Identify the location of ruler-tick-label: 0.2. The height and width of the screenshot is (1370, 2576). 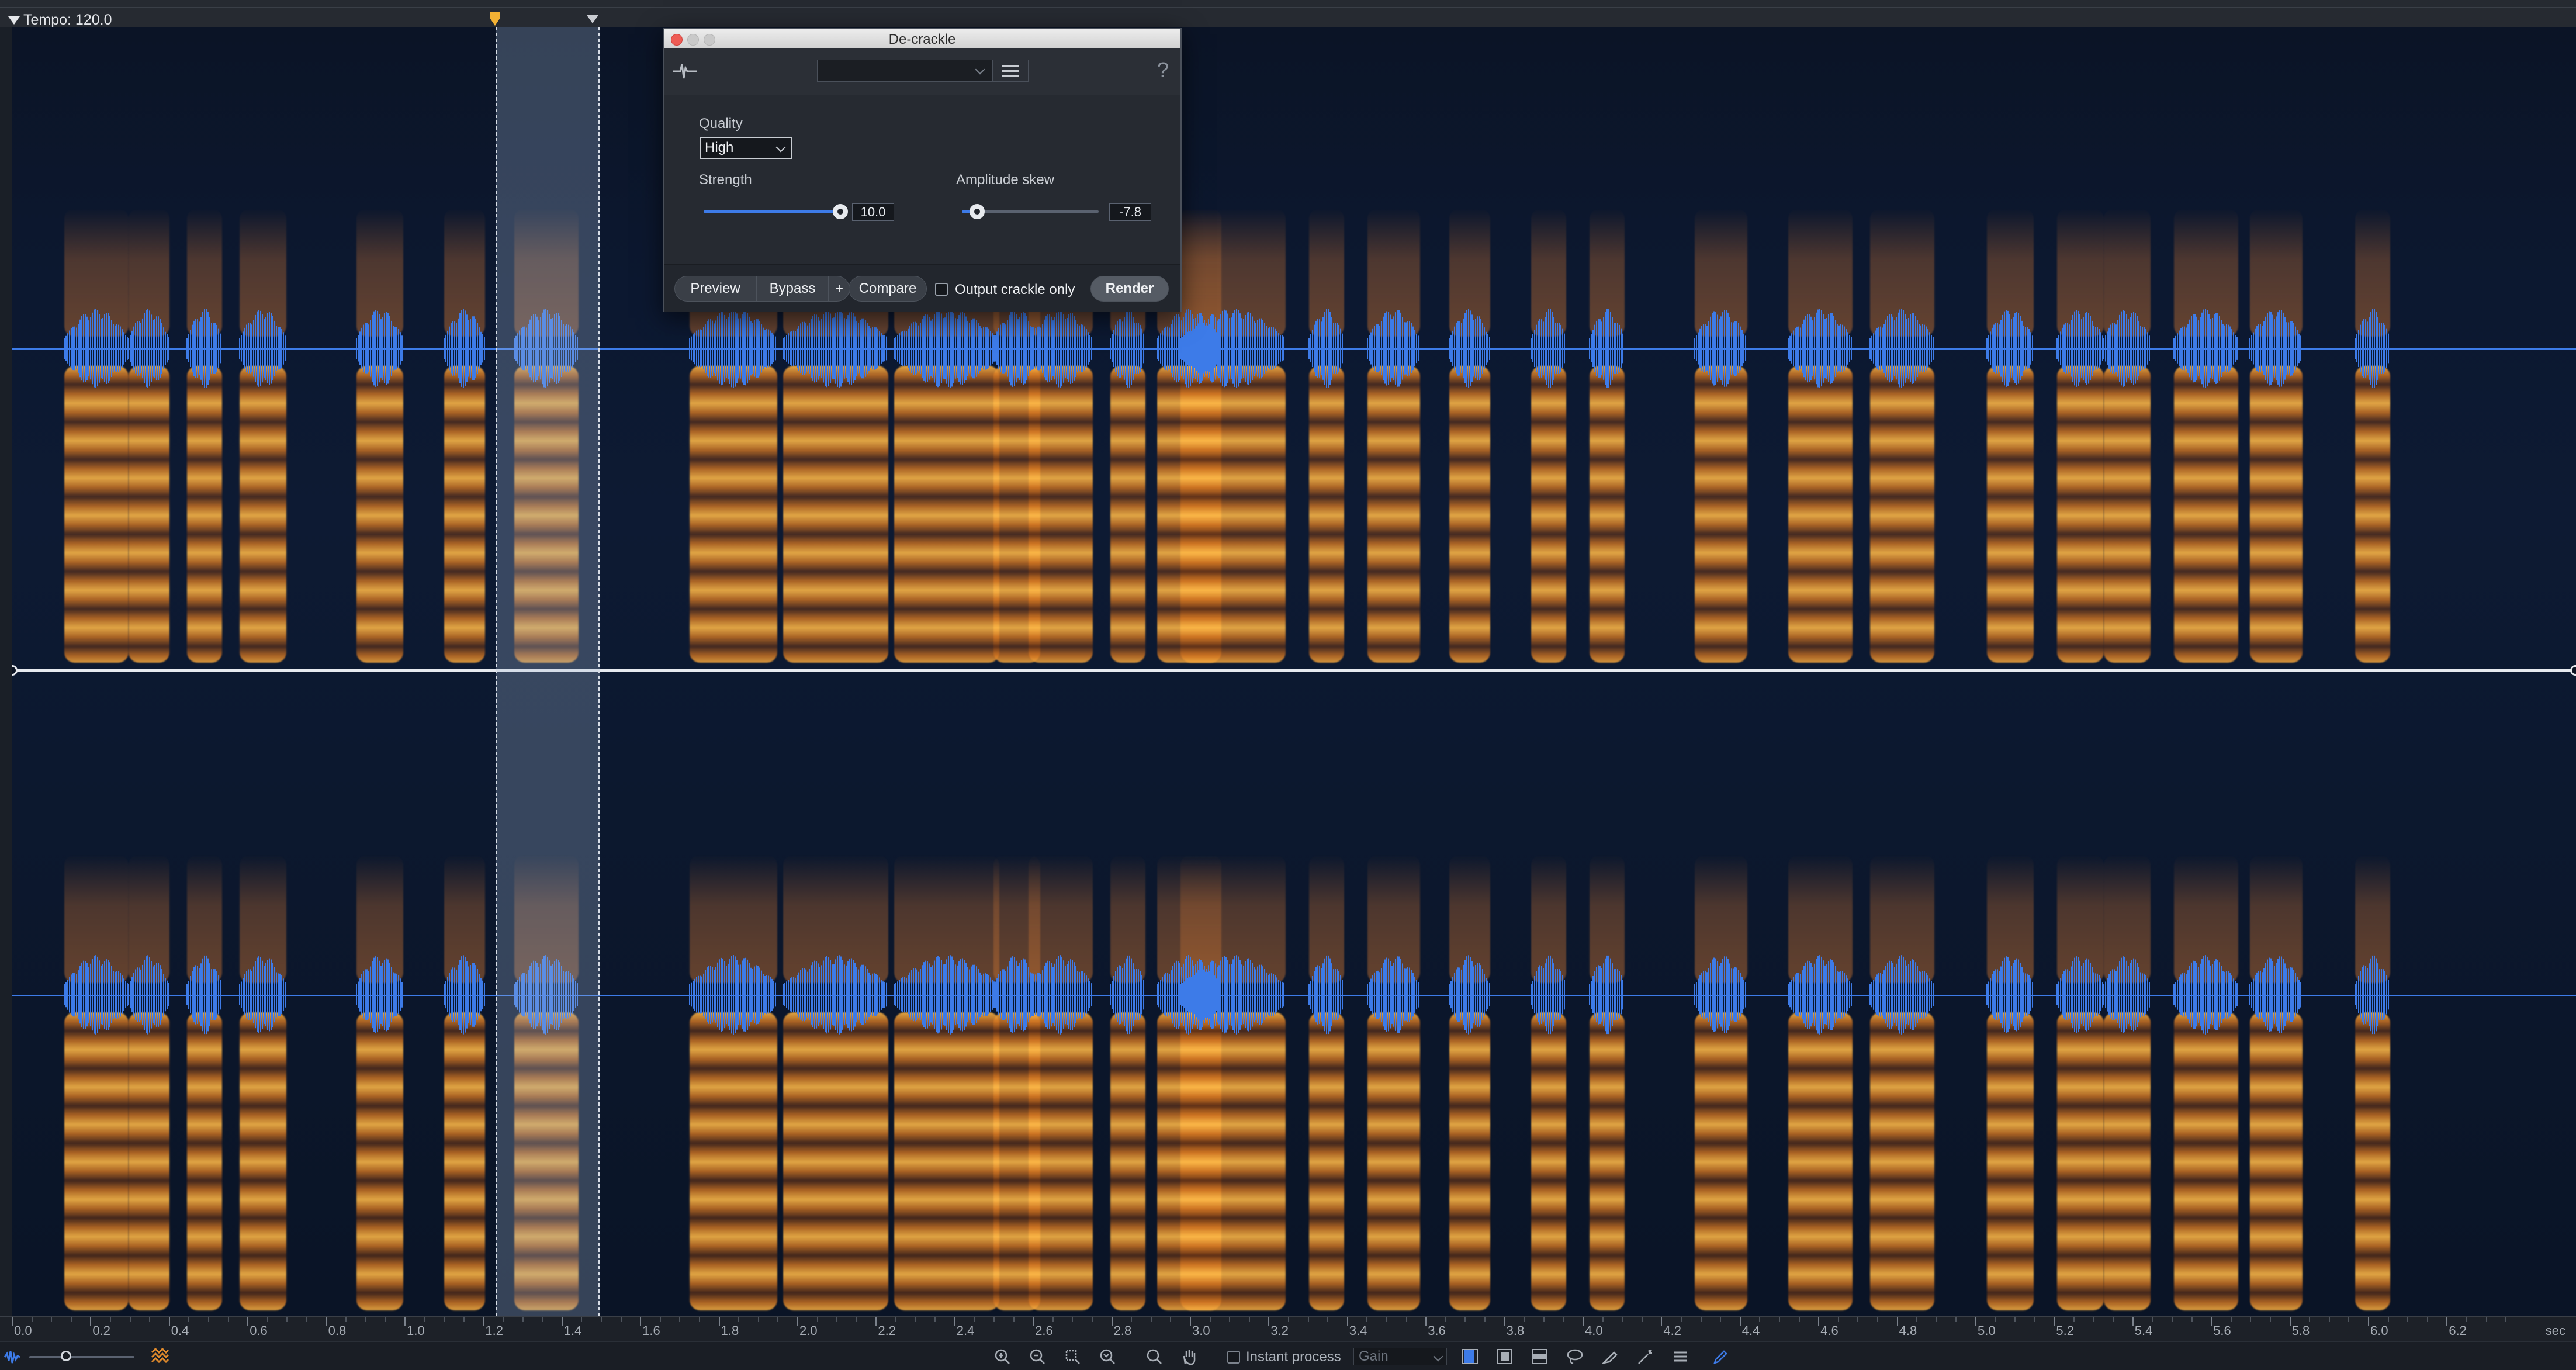
(101, 1330).